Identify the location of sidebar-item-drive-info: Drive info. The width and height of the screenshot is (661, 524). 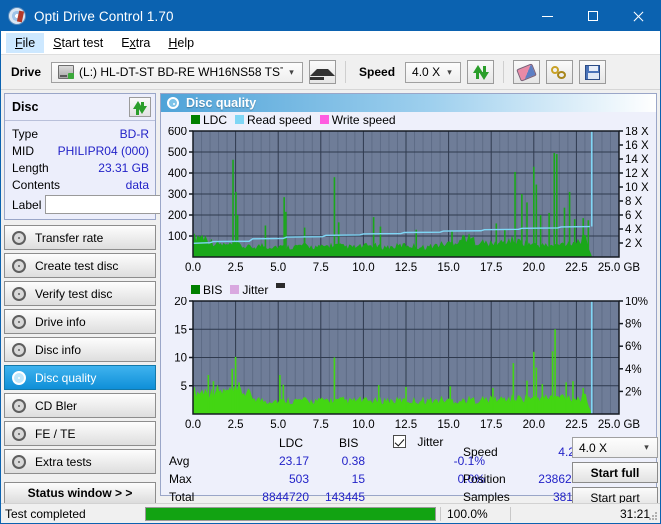
(80, 321).